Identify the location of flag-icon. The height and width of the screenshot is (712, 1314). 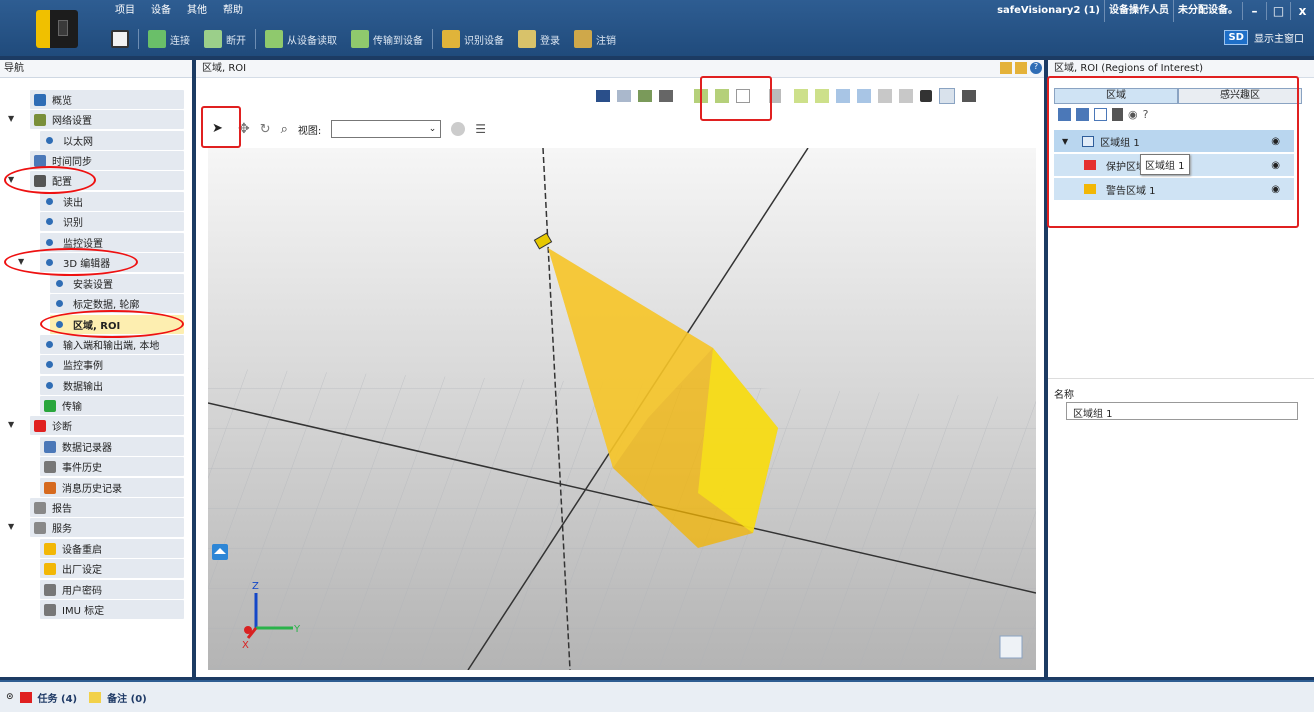
(25, 697).